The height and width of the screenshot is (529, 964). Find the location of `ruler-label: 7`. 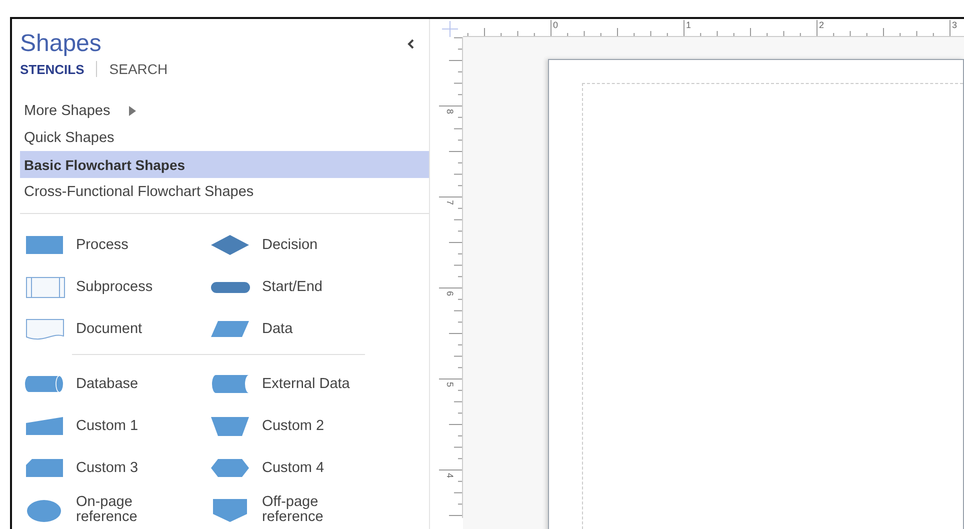

ruler-label: 7 is located at coordinates (450, 203).